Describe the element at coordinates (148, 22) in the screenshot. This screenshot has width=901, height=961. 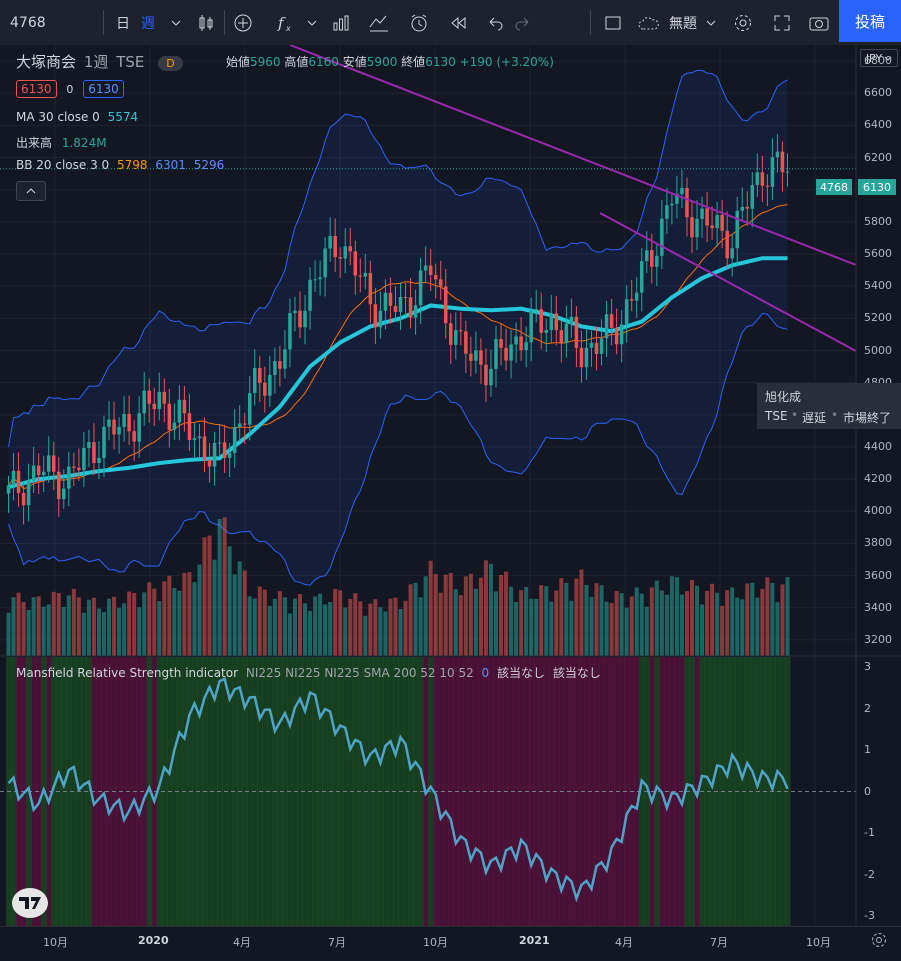
I see `interval-week-button: 週` at that location.